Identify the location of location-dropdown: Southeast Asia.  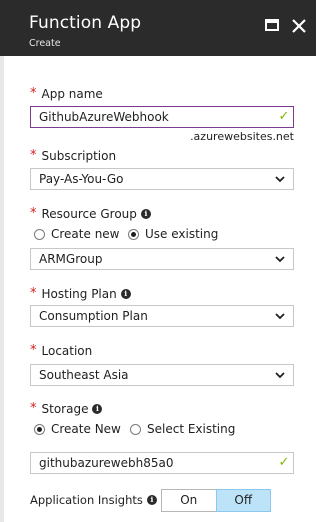
(162, 375).